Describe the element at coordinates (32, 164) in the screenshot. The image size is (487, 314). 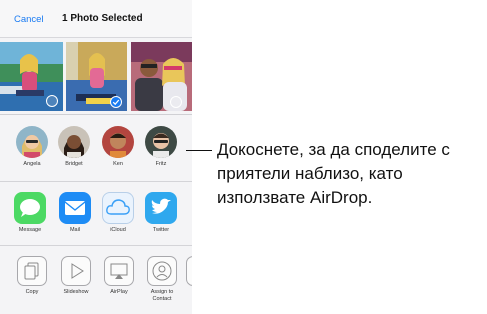
I see `person-name: Angela` at that location.